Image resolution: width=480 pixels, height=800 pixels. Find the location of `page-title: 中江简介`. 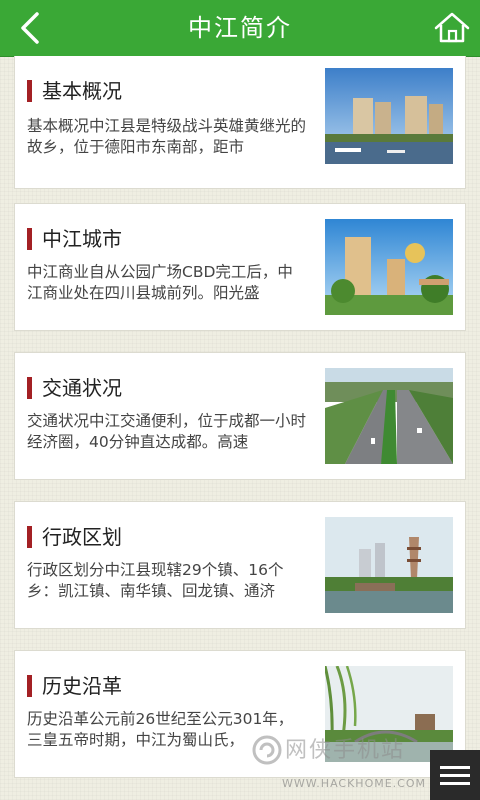

page-title: 中江简介 is located at coordinates (240, 28).